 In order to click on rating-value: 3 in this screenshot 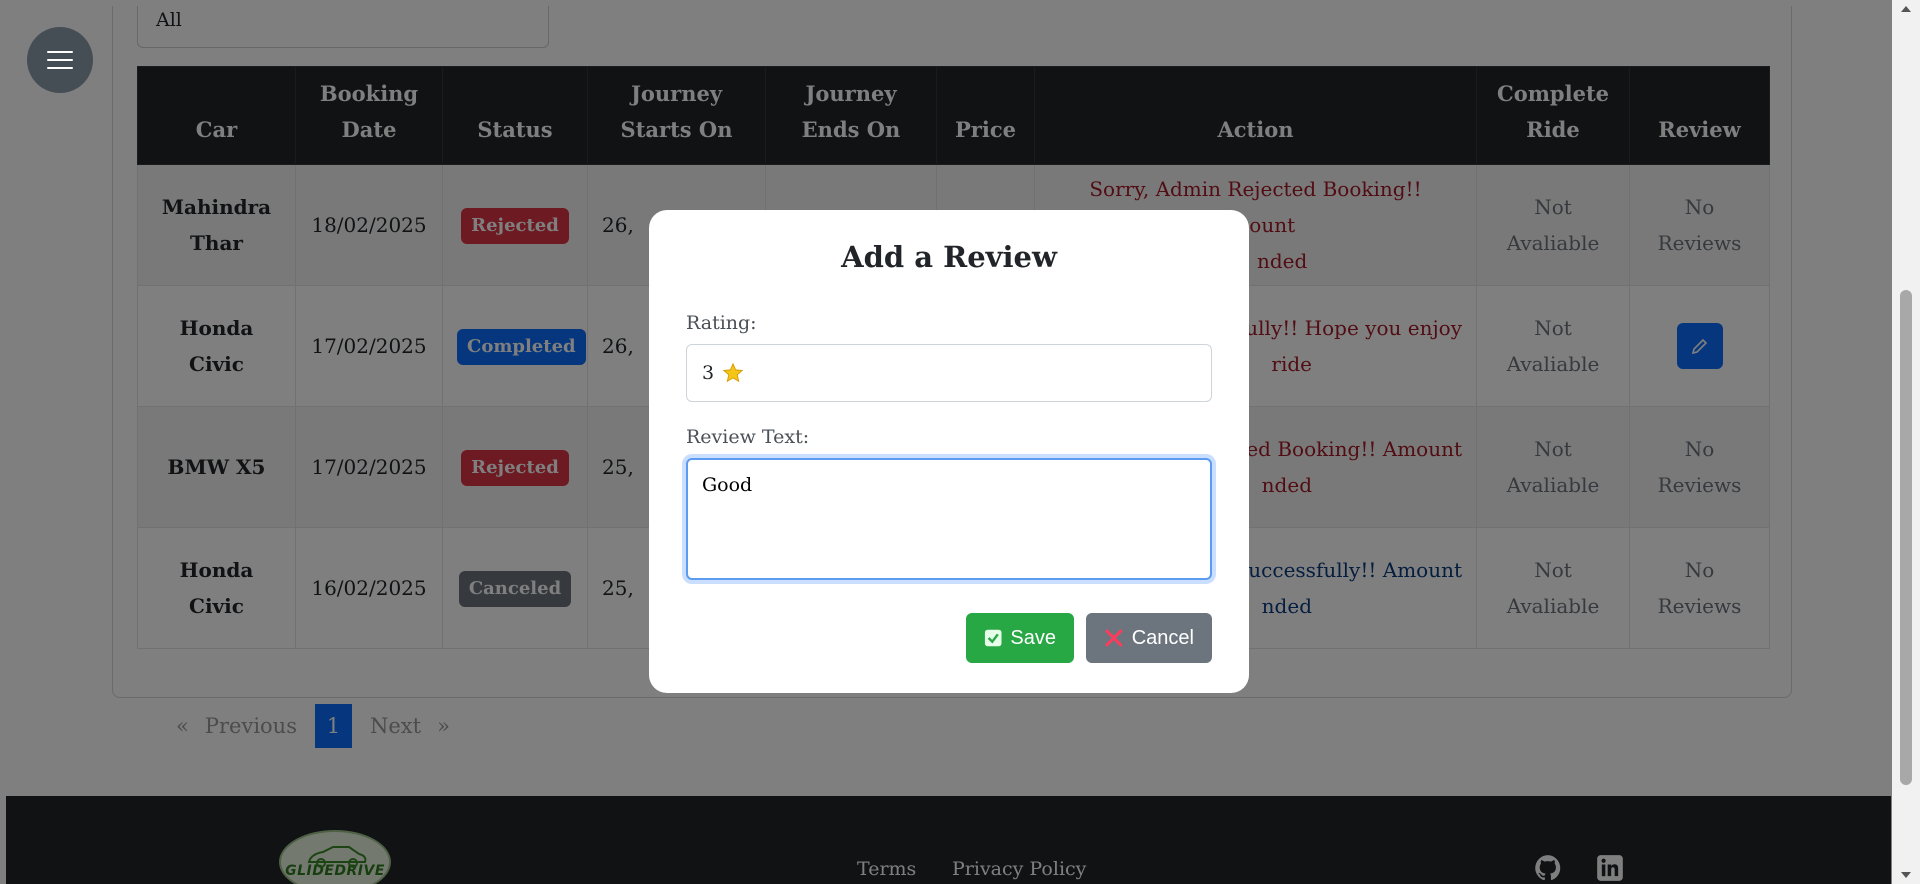, I will do `click(708, 373)`.